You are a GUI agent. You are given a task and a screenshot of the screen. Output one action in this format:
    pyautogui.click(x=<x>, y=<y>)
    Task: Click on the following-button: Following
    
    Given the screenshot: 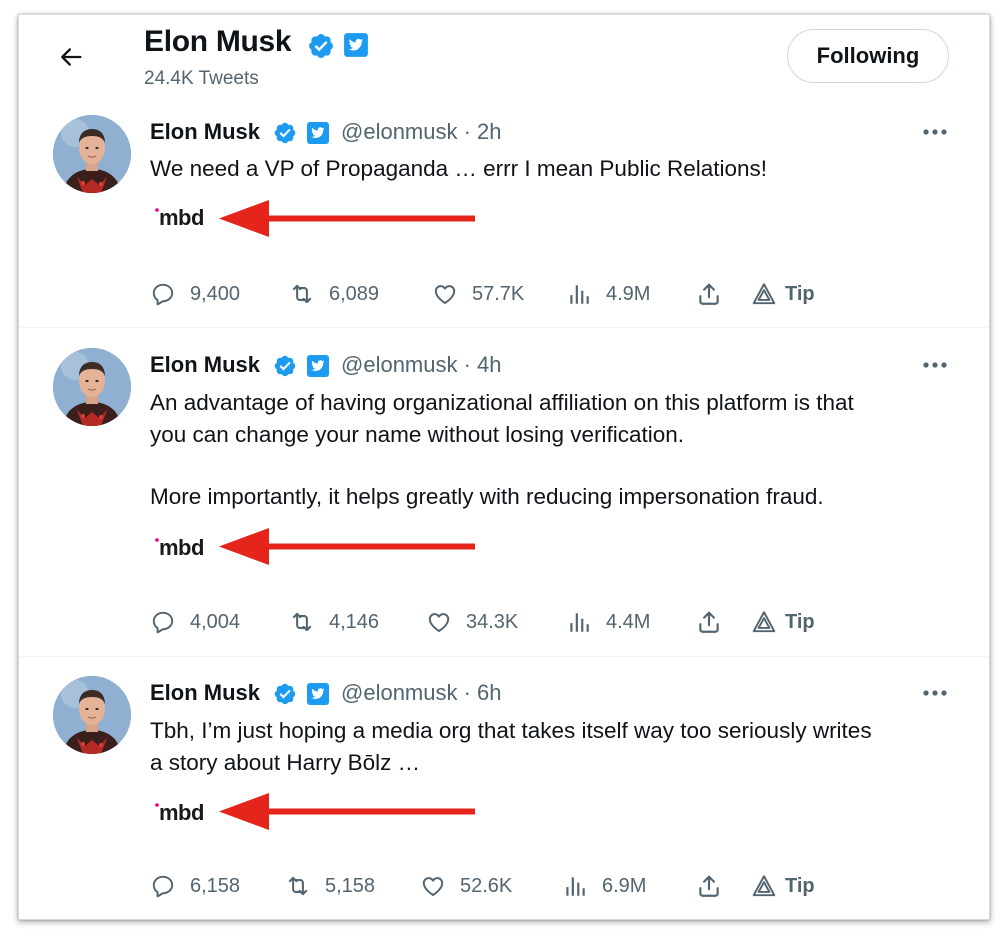 What is the action you would take?
    pyautogui.click(x=868, y=56)
    